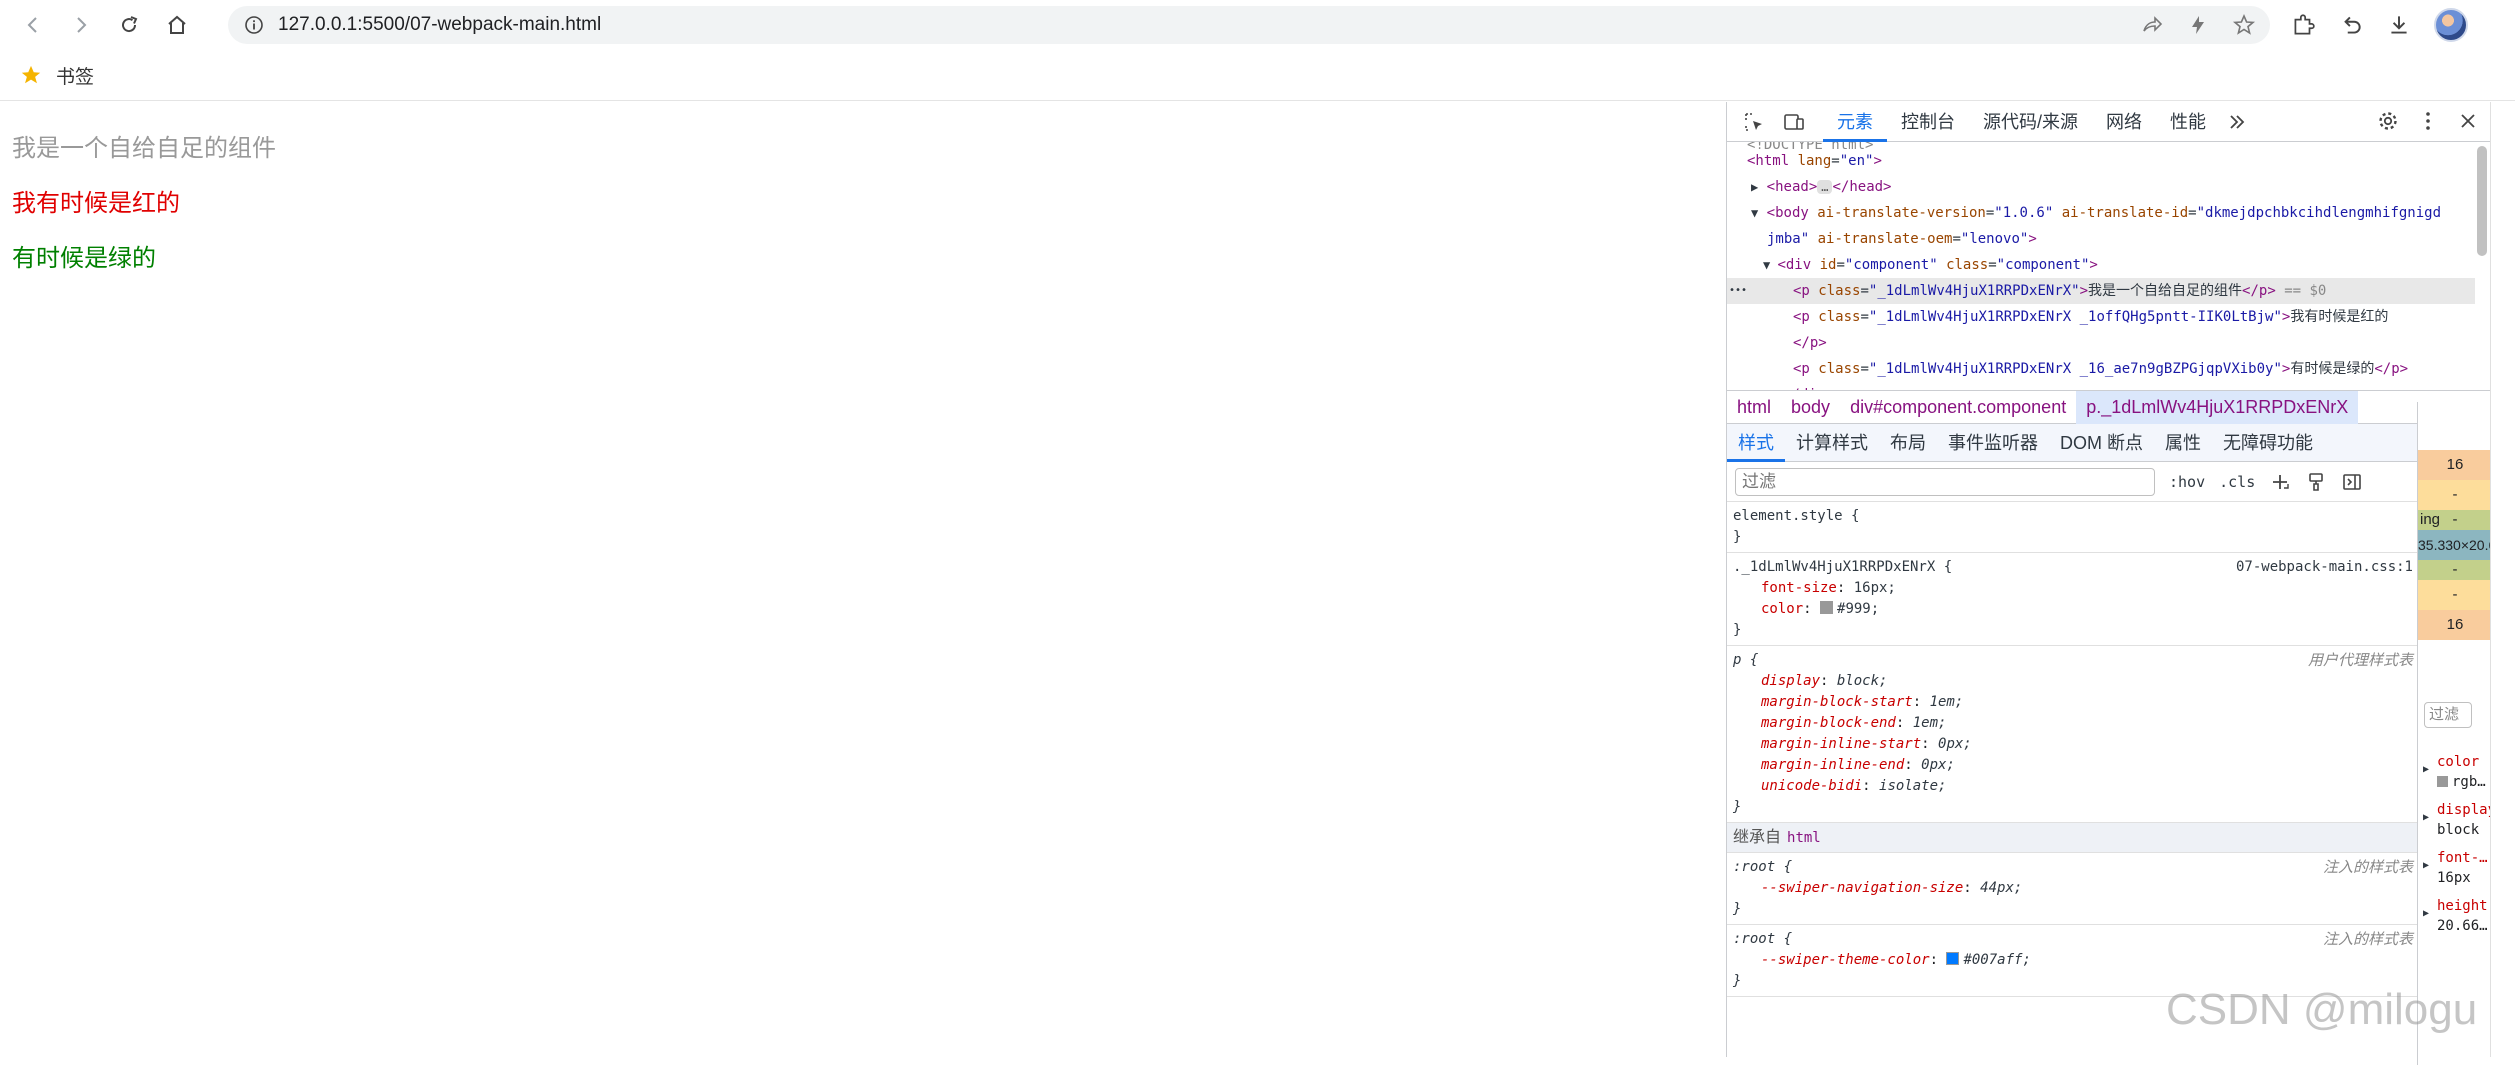  I want to click on property-name: color, so click(1782, 609).